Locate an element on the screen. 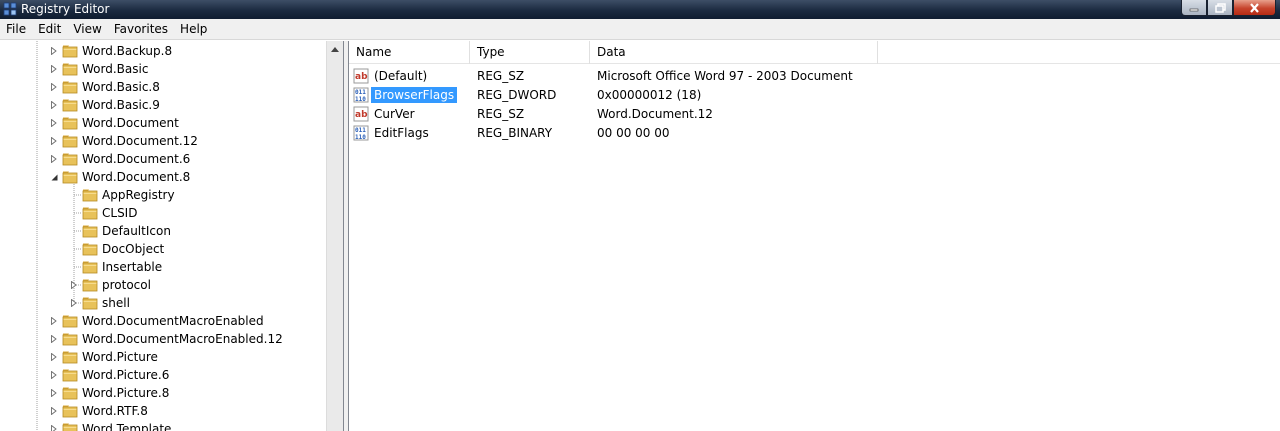 The height and width of the screenshot is (431, 1280). close-button is located at coordinates (1254, 8).